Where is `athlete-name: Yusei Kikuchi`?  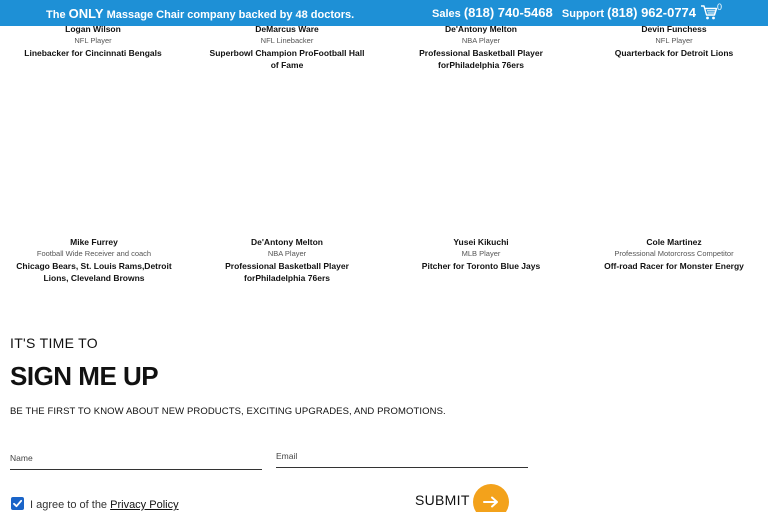
athlete-name: Yusei Kikuchi is located at coordinates (481, 242).